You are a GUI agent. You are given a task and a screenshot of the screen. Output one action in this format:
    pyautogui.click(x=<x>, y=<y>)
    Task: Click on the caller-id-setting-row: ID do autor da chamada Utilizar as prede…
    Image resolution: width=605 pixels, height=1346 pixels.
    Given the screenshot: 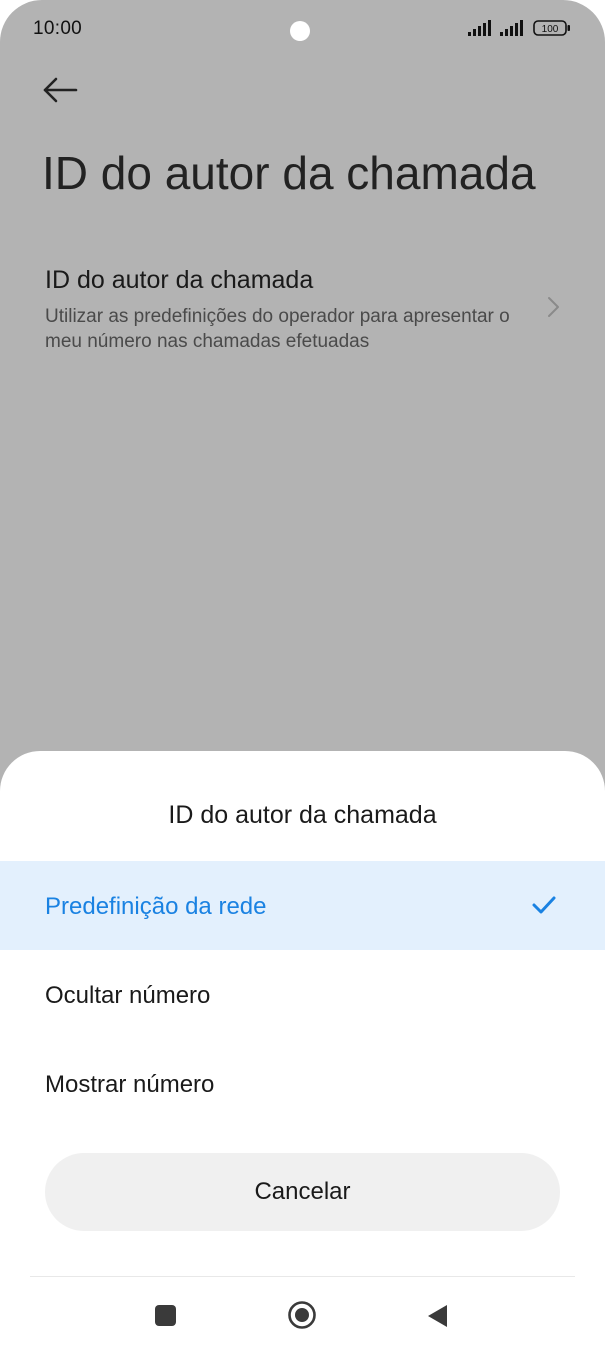 What is the action you would take?
    pyautogui.click(x=302, y=313)
    